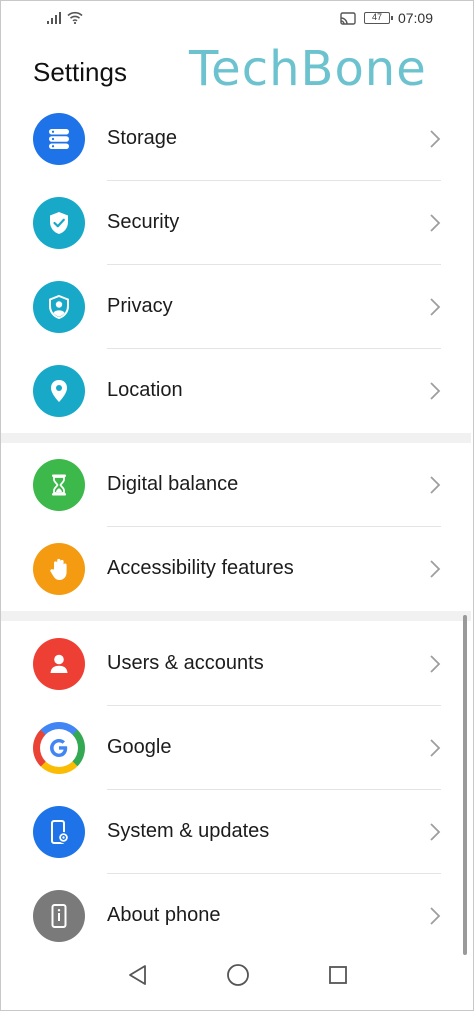  I want to click on back-icon, so click(138, 975).